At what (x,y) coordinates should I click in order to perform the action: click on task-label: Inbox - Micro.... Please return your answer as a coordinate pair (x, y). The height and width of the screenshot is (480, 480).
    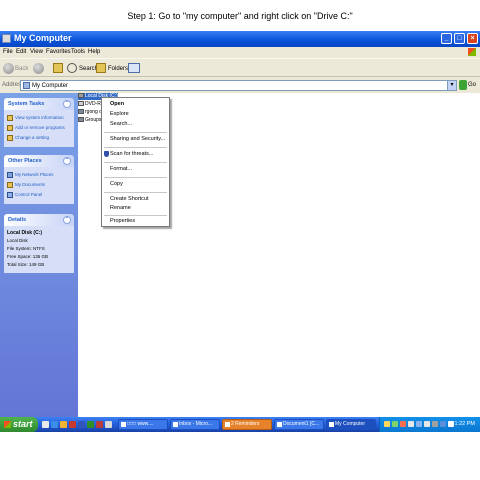
    Looking at the image, I should click on (196, 424).